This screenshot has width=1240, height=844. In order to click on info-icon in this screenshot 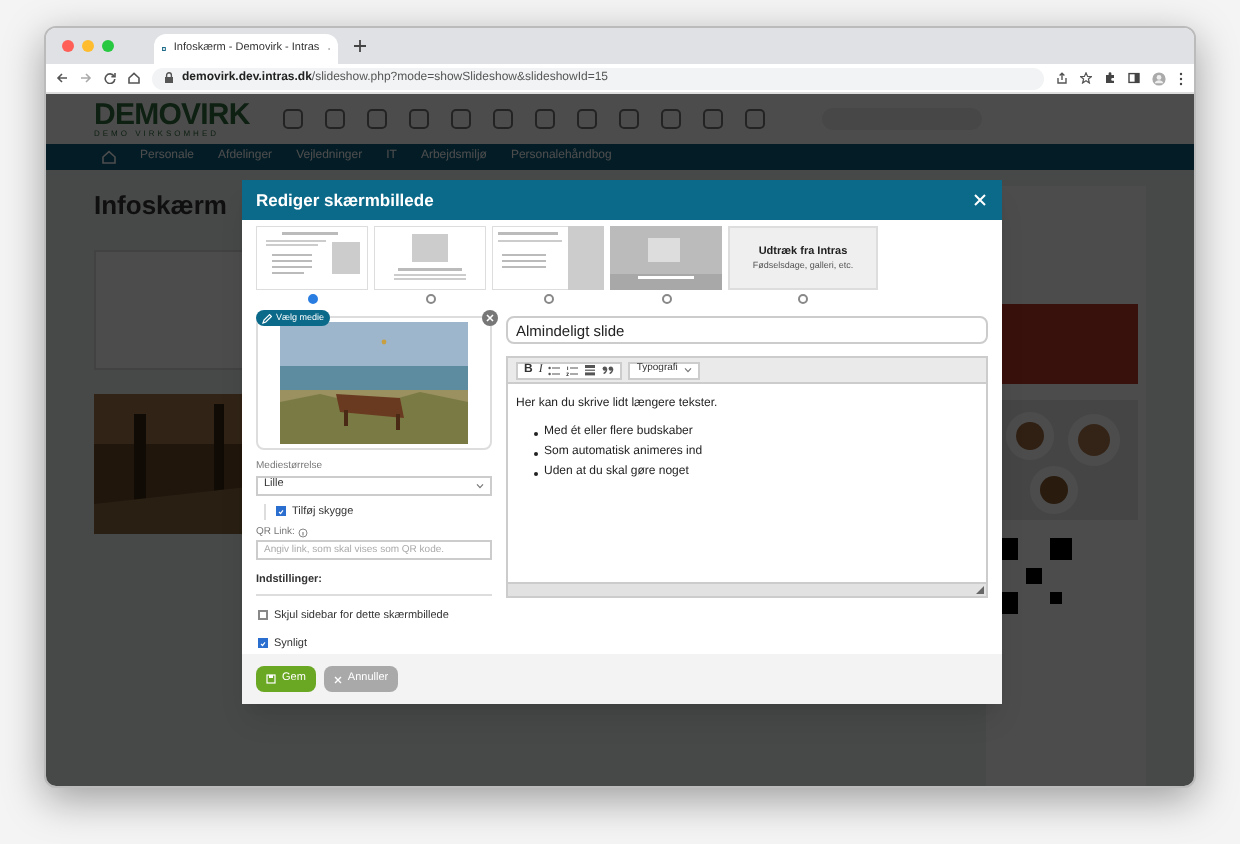, I will do `click(303, 533)`.